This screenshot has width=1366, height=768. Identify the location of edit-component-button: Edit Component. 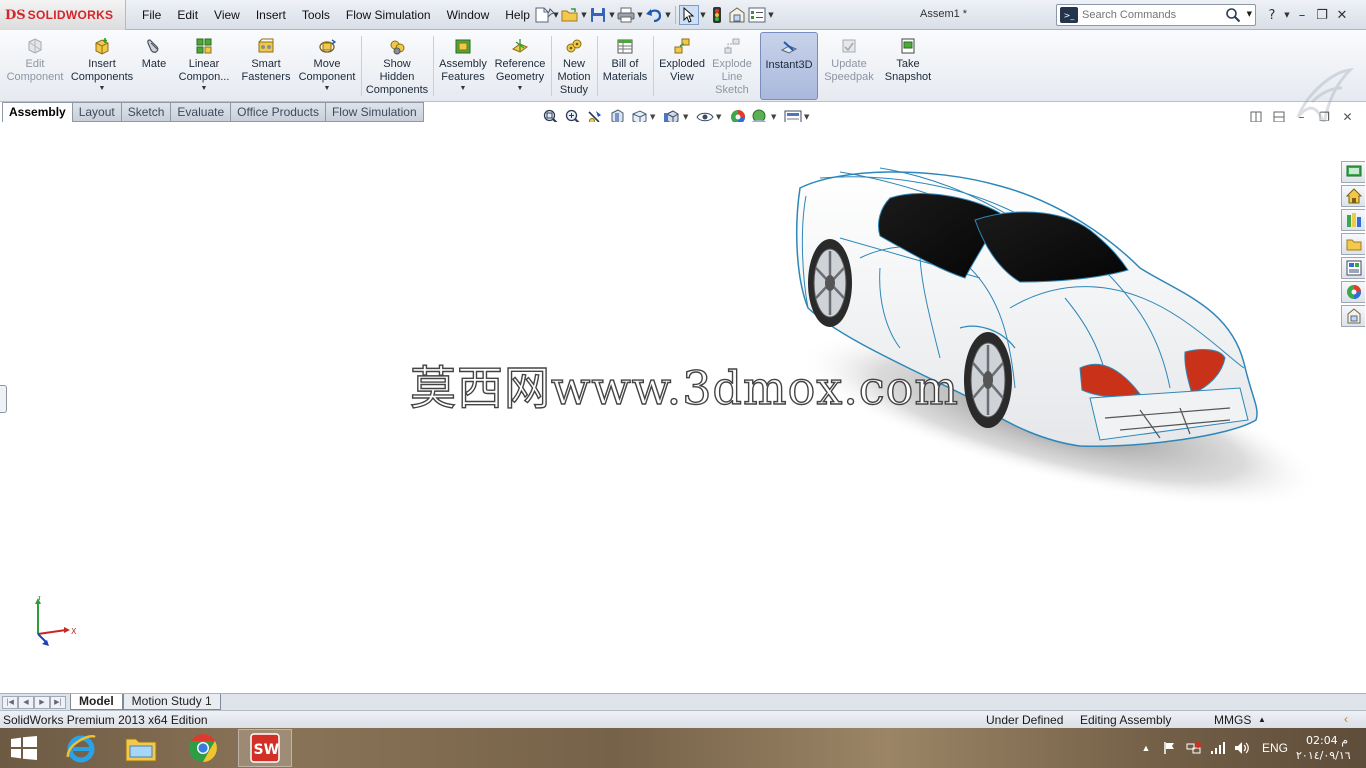
(35, 66).